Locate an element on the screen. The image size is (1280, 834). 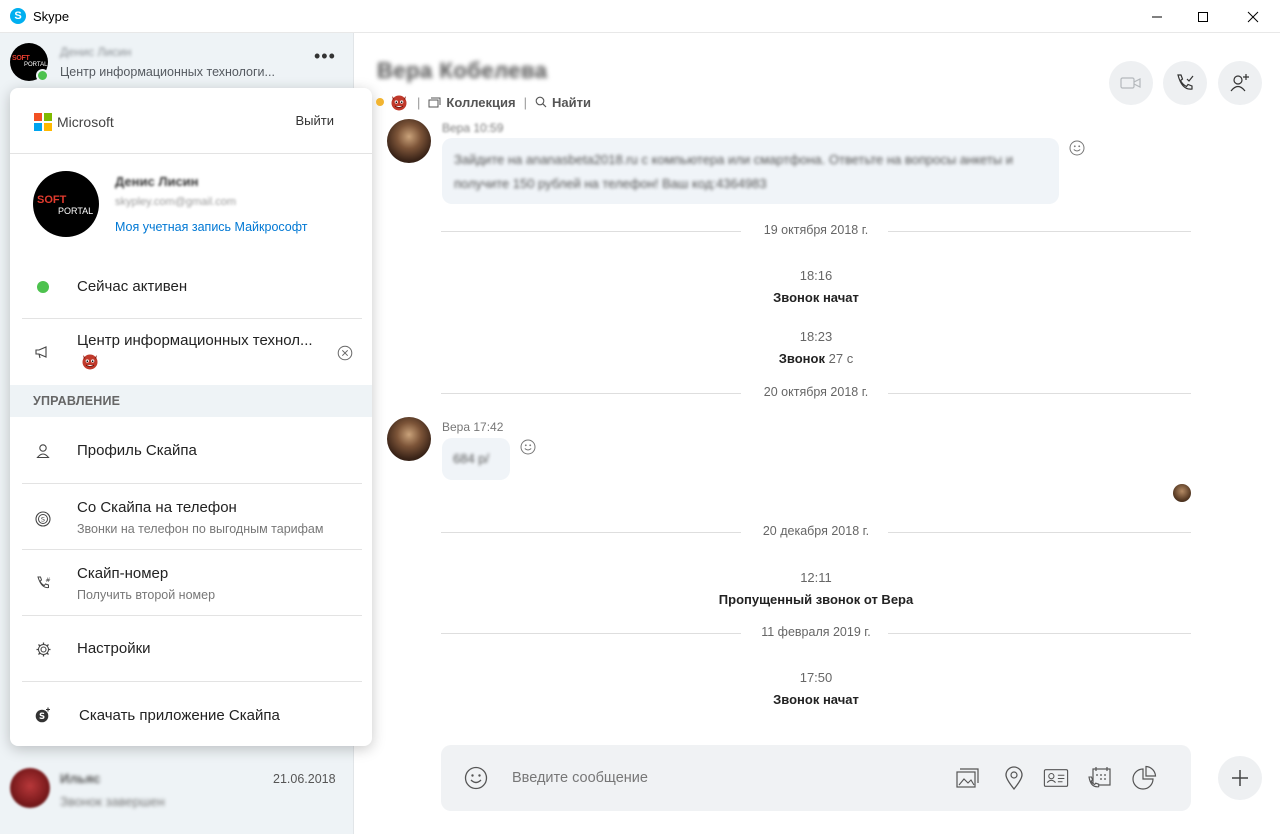
call-event: Звонок 27 с is located at coordinates (816, 358).